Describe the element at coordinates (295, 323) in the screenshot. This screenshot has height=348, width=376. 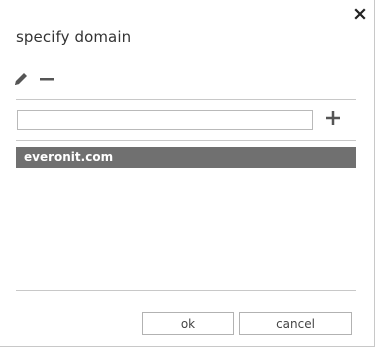
I see `cancel-button: cancel` at that location.